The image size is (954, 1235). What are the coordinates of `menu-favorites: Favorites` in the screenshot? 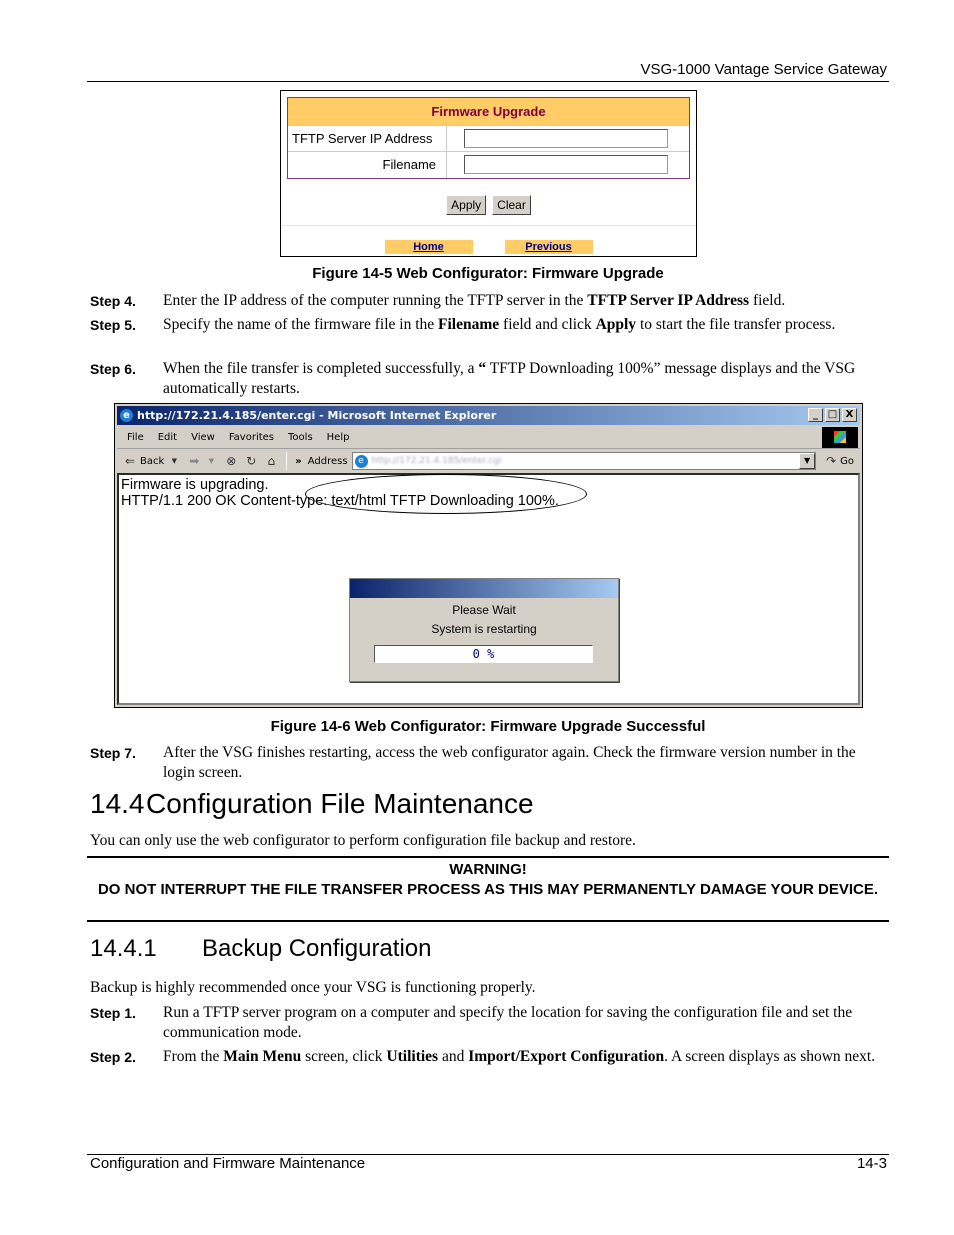 It's located at (251, 437).